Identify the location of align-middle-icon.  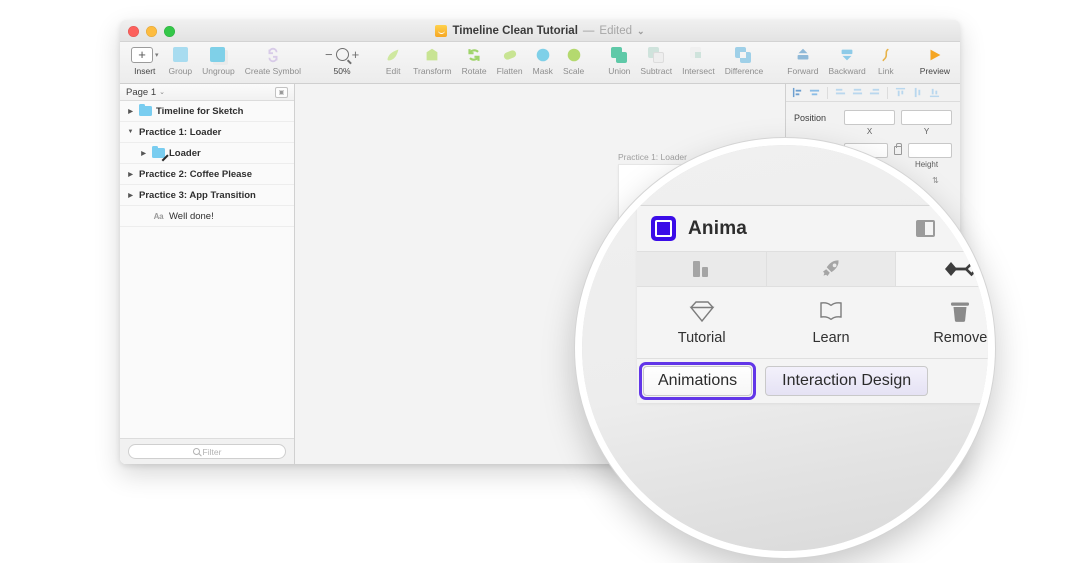
(917, 93).